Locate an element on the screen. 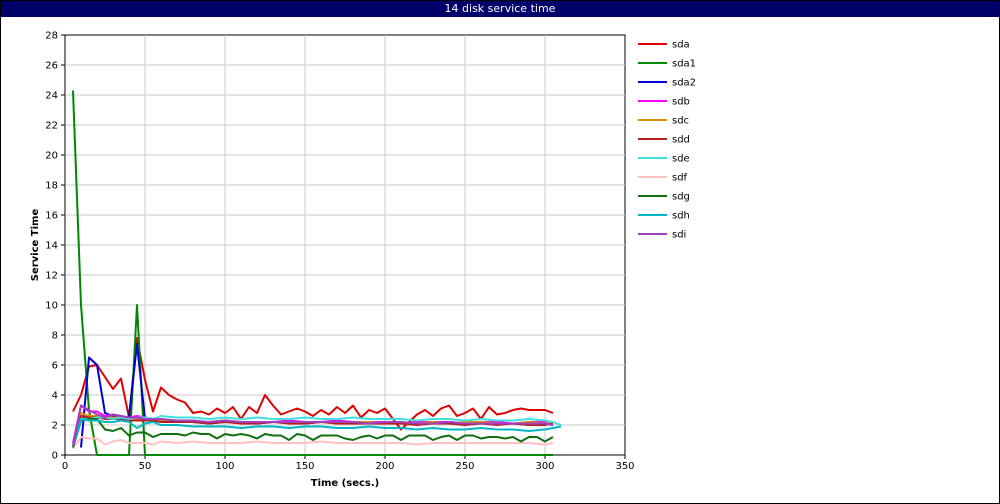 The width and height of the screenshot is (1000, 504). y-tick-label: 12 is located at coordinates (51, 276).